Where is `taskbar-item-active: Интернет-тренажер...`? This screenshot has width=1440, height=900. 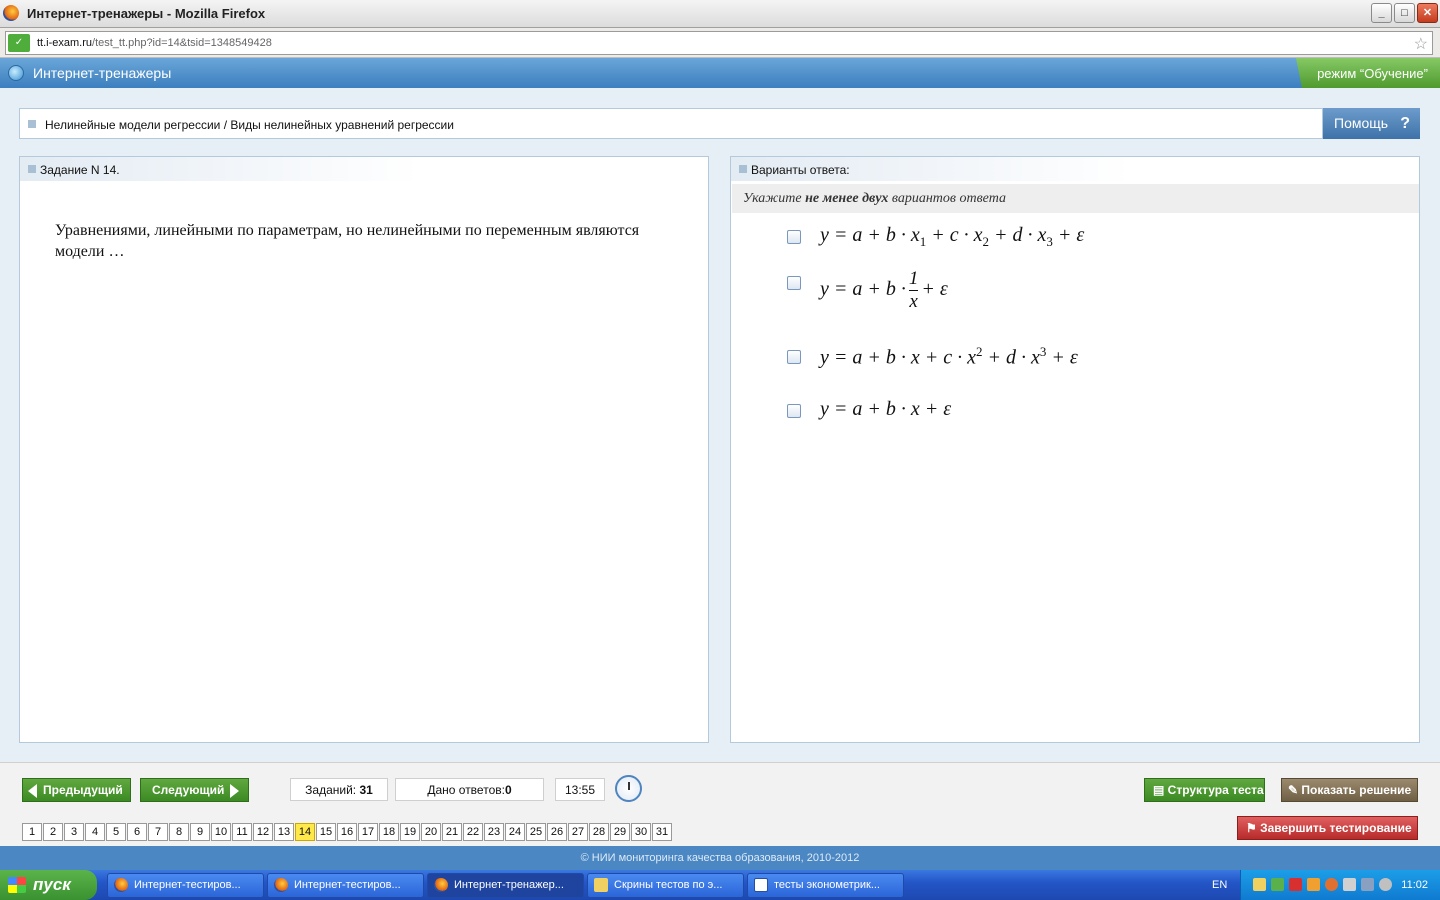 taskbar-item-active: Интернет-тренажер... is located at coordinates (505, 885).